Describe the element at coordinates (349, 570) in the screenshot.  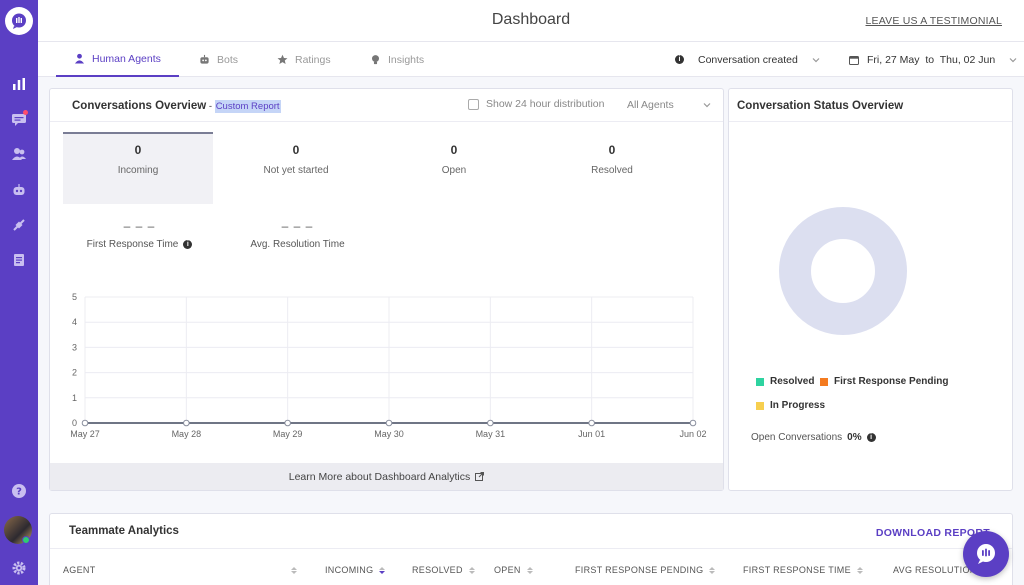
I see `column-label: INCOMING` at that location.